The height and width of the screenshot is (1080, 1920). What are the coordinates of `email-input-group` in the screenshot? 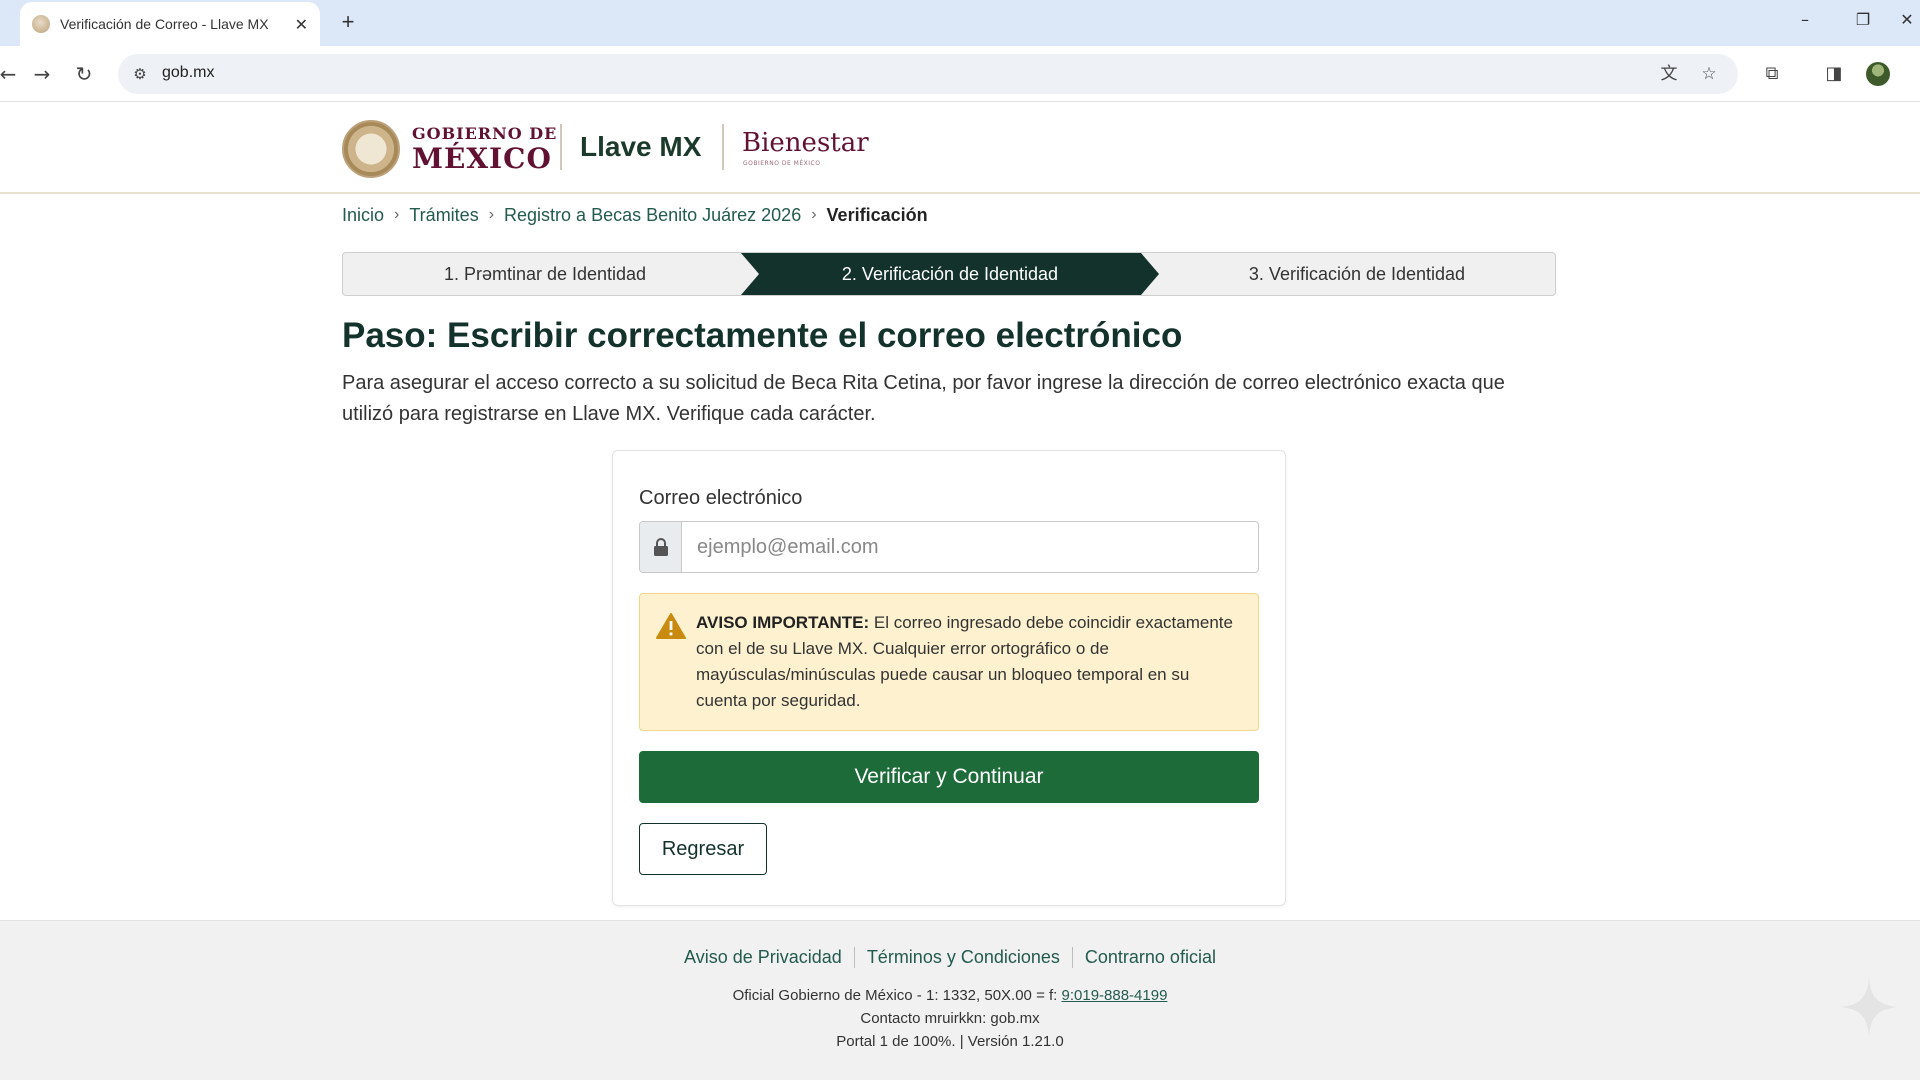 It's located at (949, 547).